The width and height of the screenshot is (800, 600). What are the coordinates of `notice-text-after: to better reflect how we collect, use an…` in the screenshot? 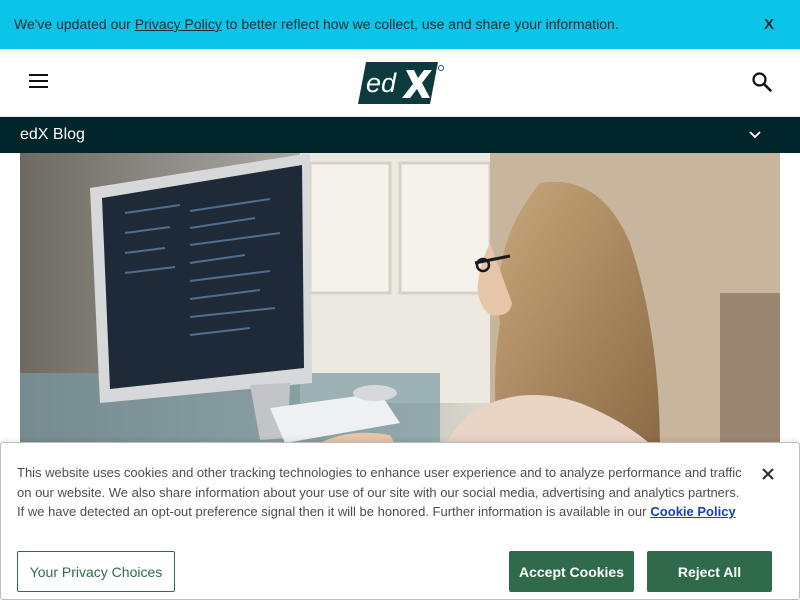 It's located at (420, 24).